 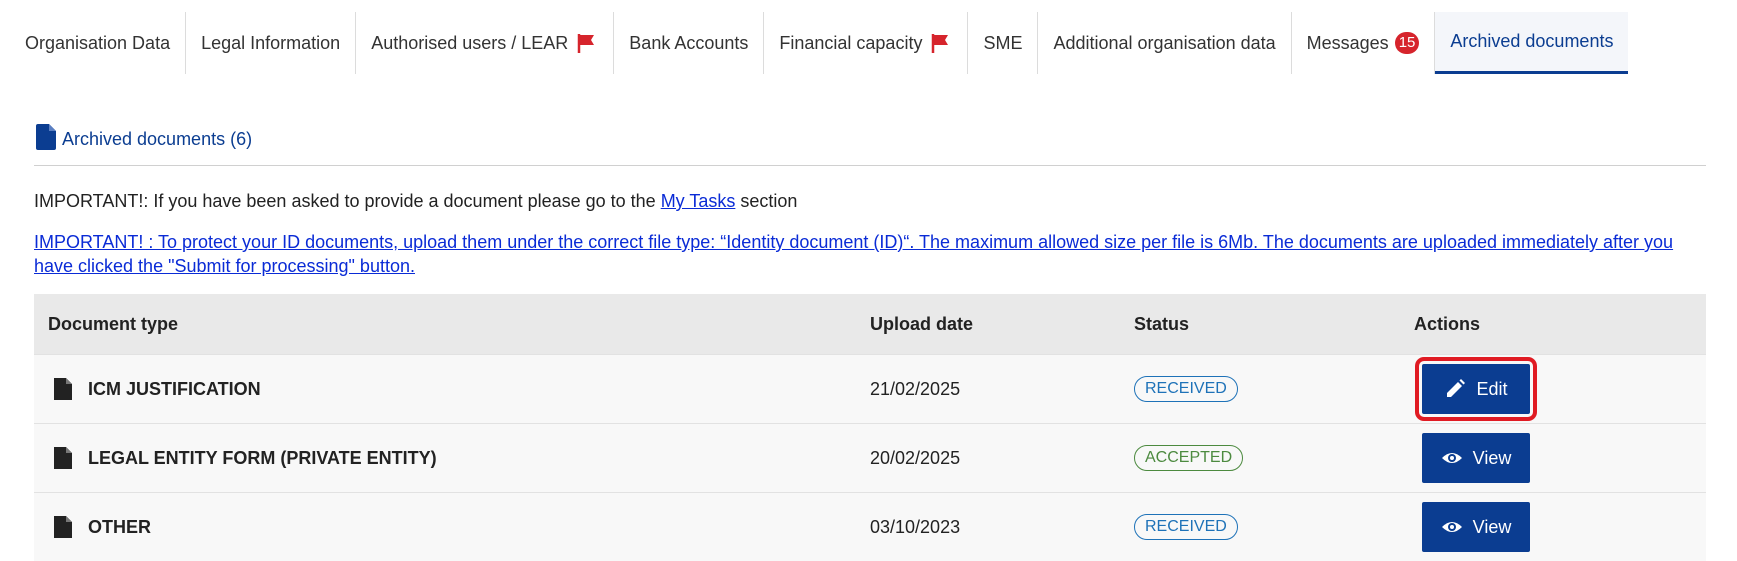 I want to click on divider, so click(x=870, y=165).